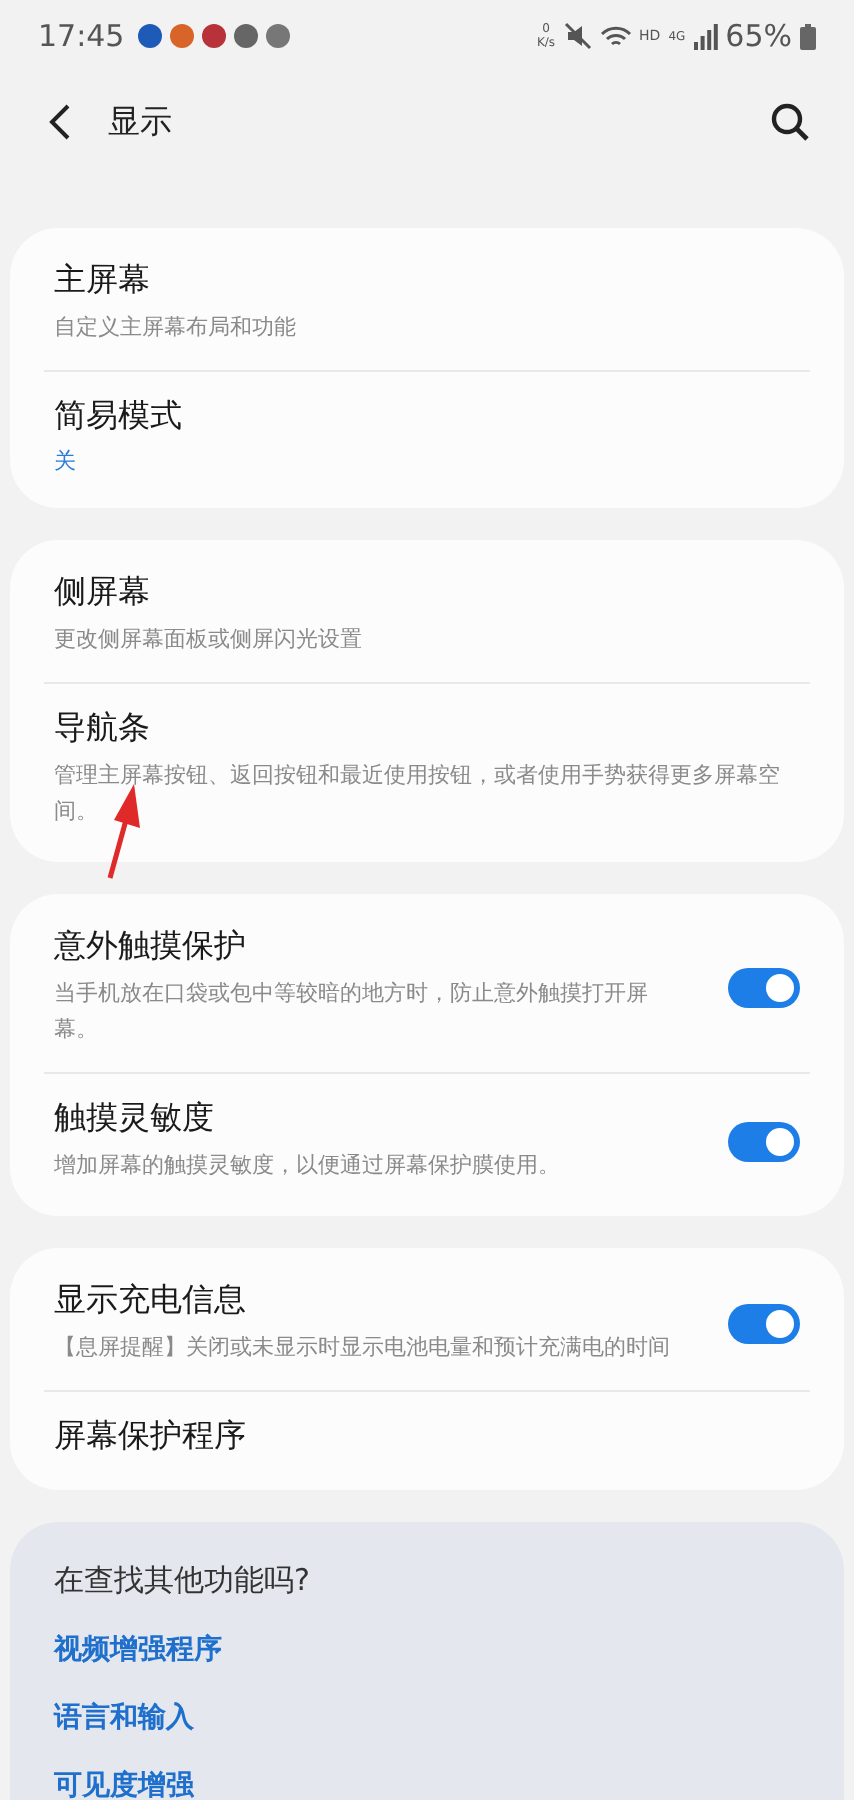 The image size is (854, 1800). Describe the element at coordinates (176, 328) in the screenshot. I see `item-description: 自定义主屏幕布局和功能` at that location.